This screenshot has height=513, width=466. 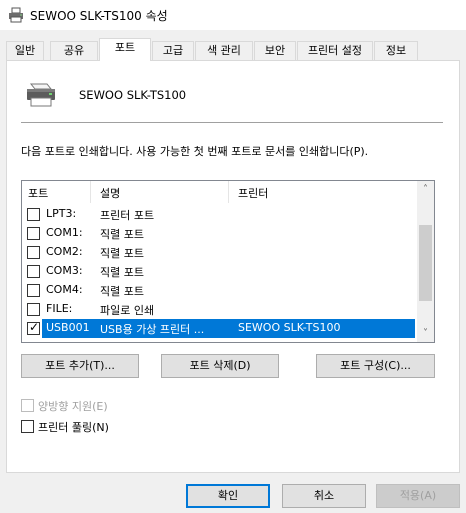 What do you see at coordinates (173, 50) in the screenshot?
I see `tab-advanced: 고급` at bounding box center [173, 50].